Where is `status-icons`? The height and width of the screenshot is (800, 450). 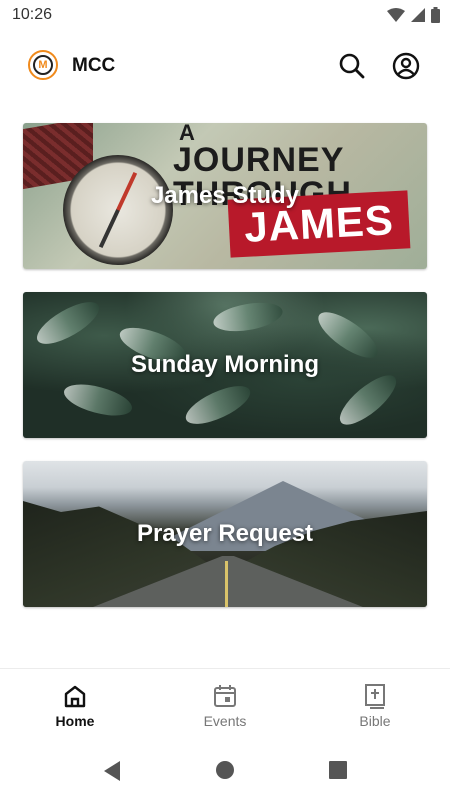 status-icons is located at coordinates (413, 15).